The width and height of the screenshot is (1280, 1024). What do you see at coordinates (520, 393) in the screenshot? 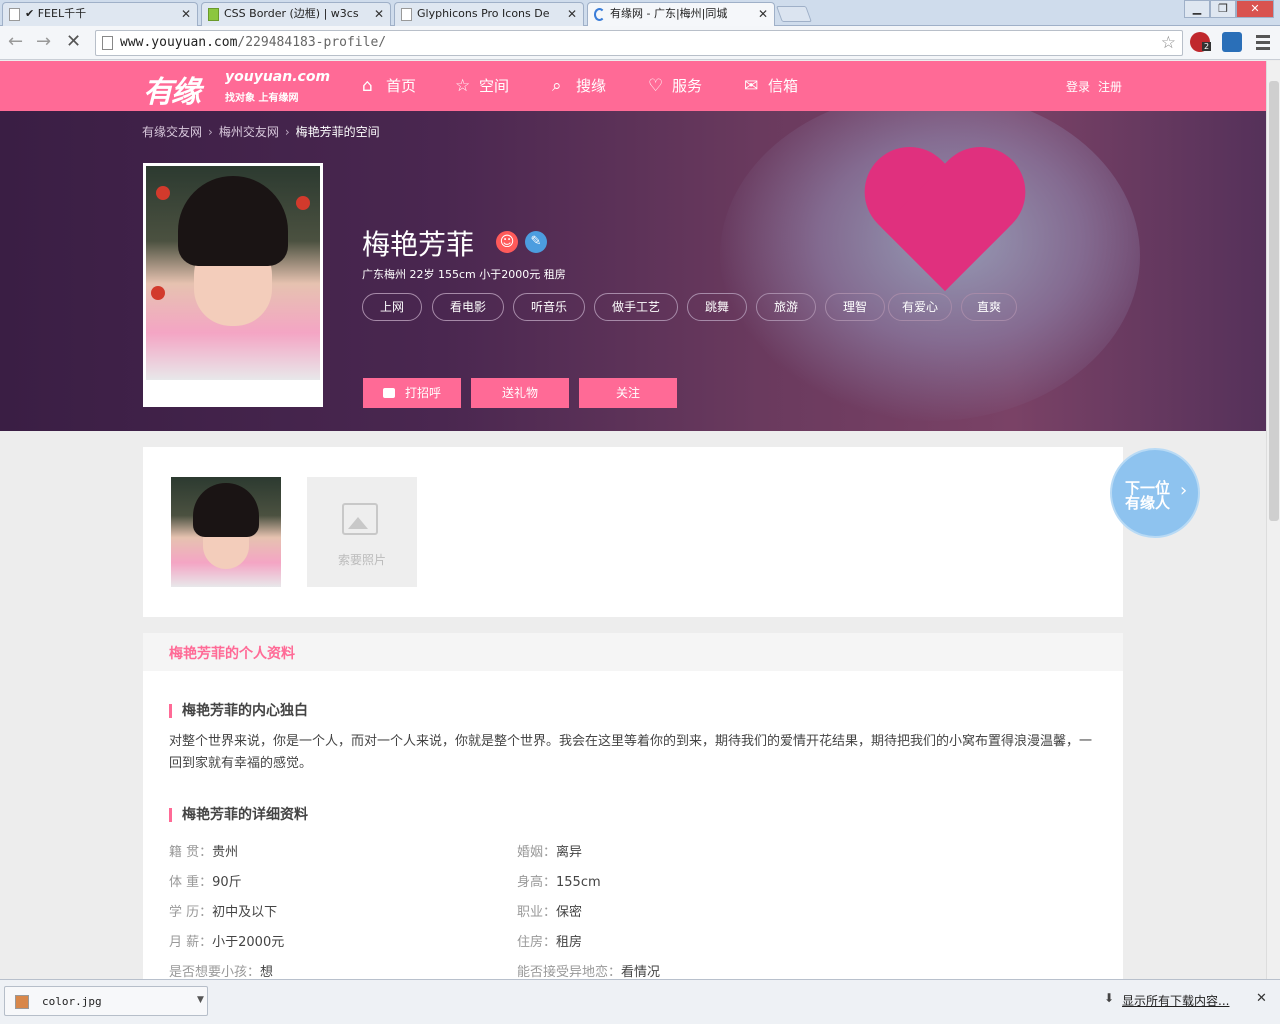
I see `send-gift-button: 送礼物` at bounding box center [520, 393].